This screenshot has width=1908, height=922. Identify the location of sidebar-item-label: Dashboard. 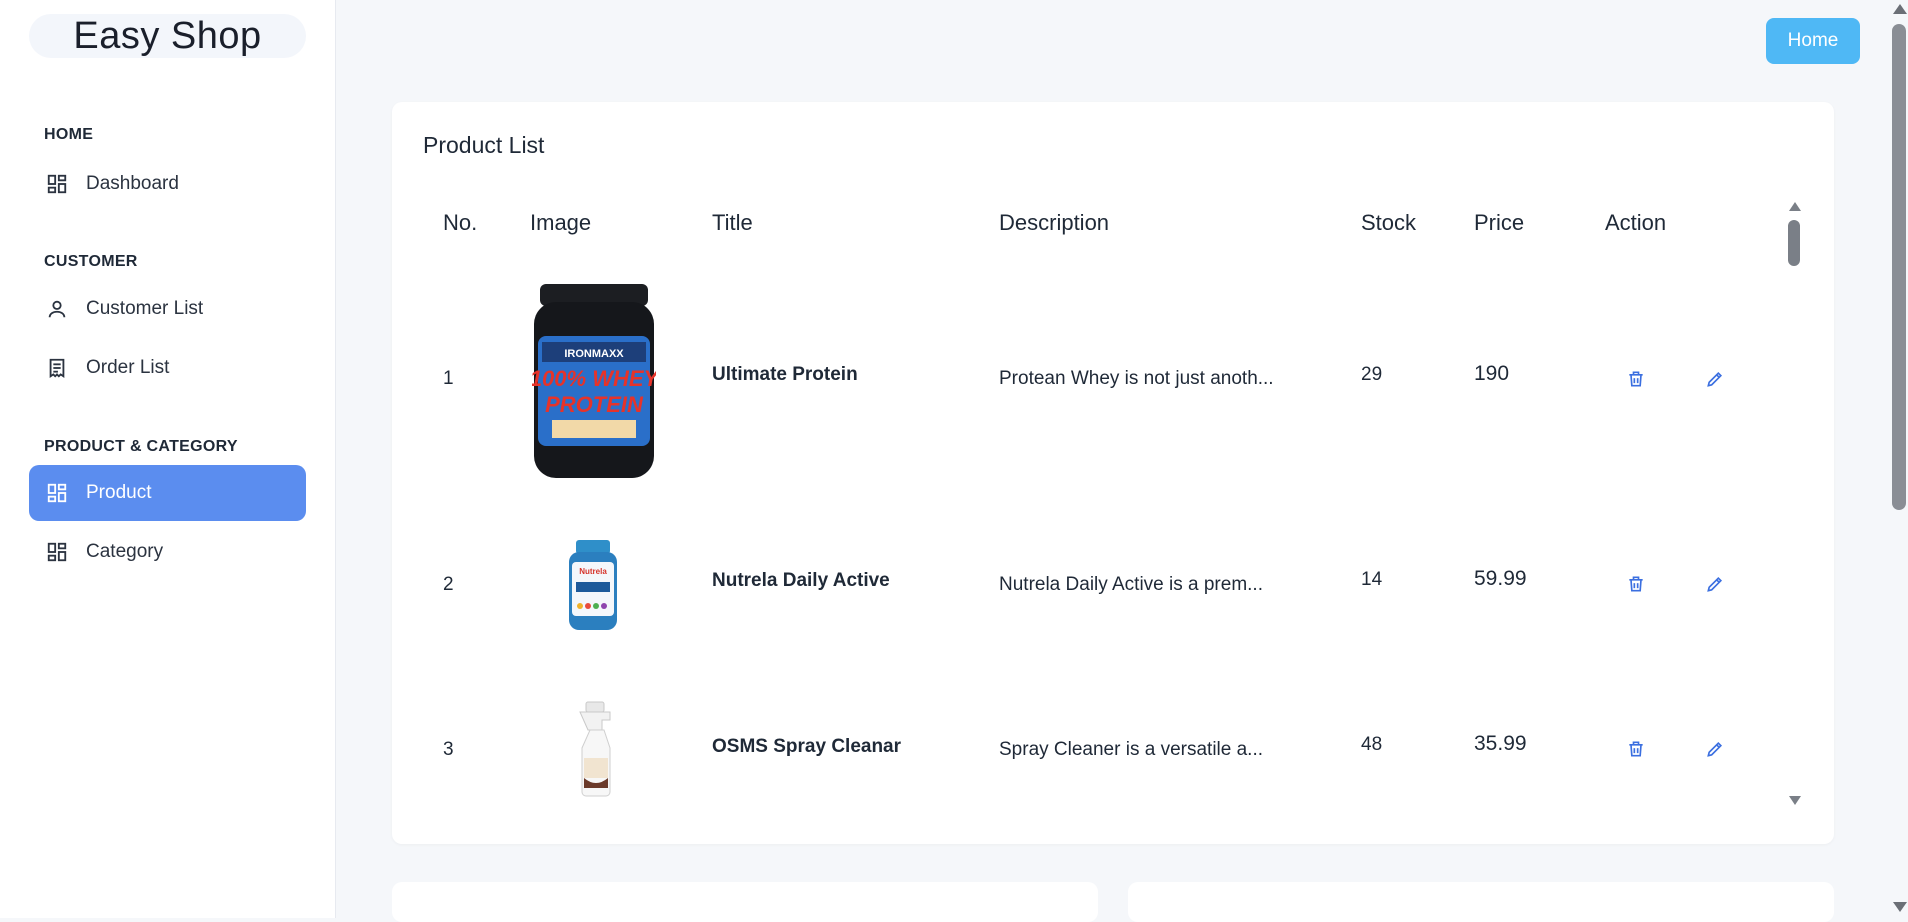
(132, 183).